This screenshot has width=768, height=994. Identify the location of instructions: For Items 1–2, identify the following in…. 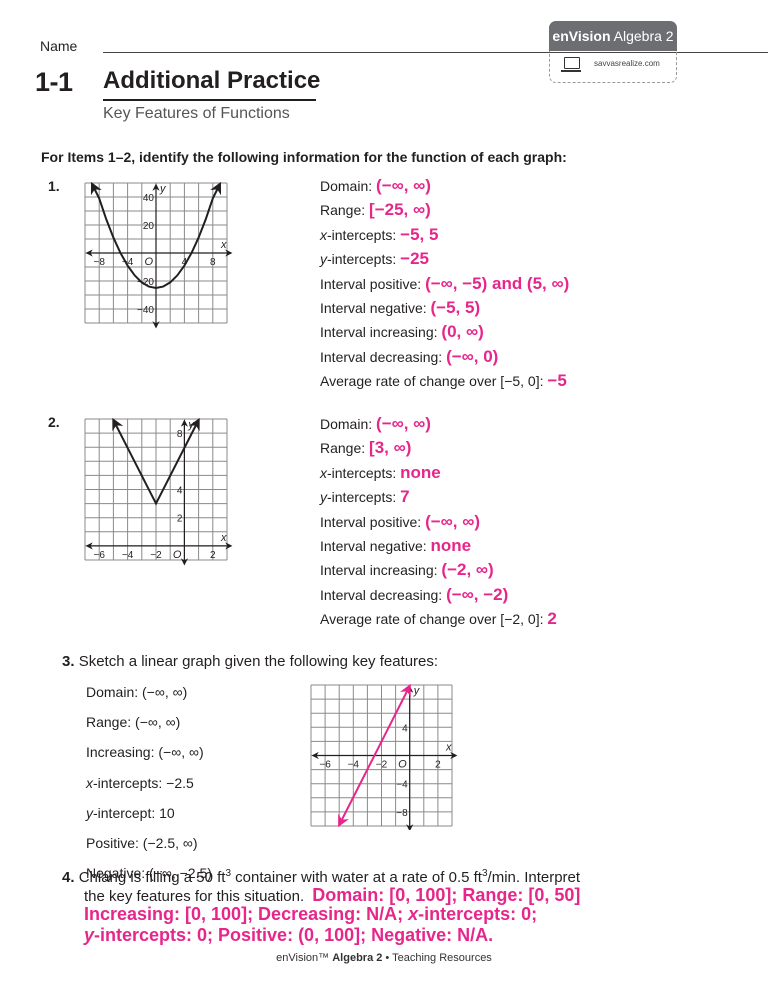
(304, 157).